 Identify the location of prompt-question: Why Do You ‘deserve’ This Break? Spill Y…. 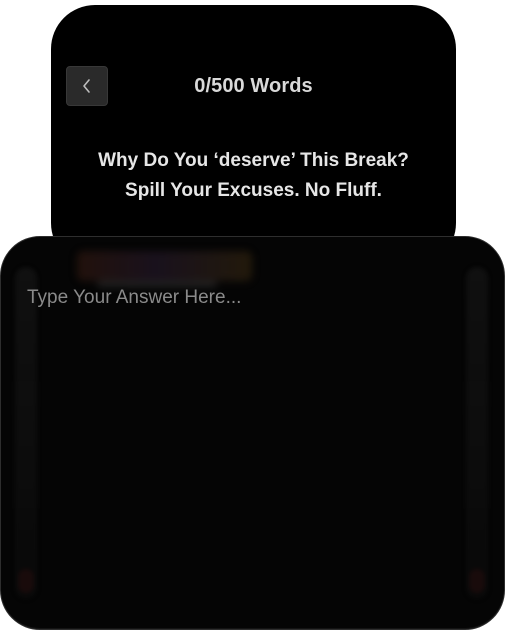
(253, 176).